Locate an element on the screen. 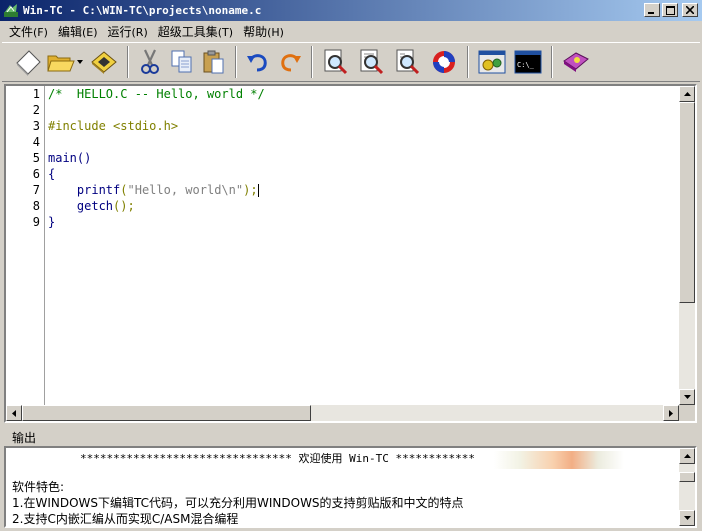  help-button is located at coordinates (576, 62).